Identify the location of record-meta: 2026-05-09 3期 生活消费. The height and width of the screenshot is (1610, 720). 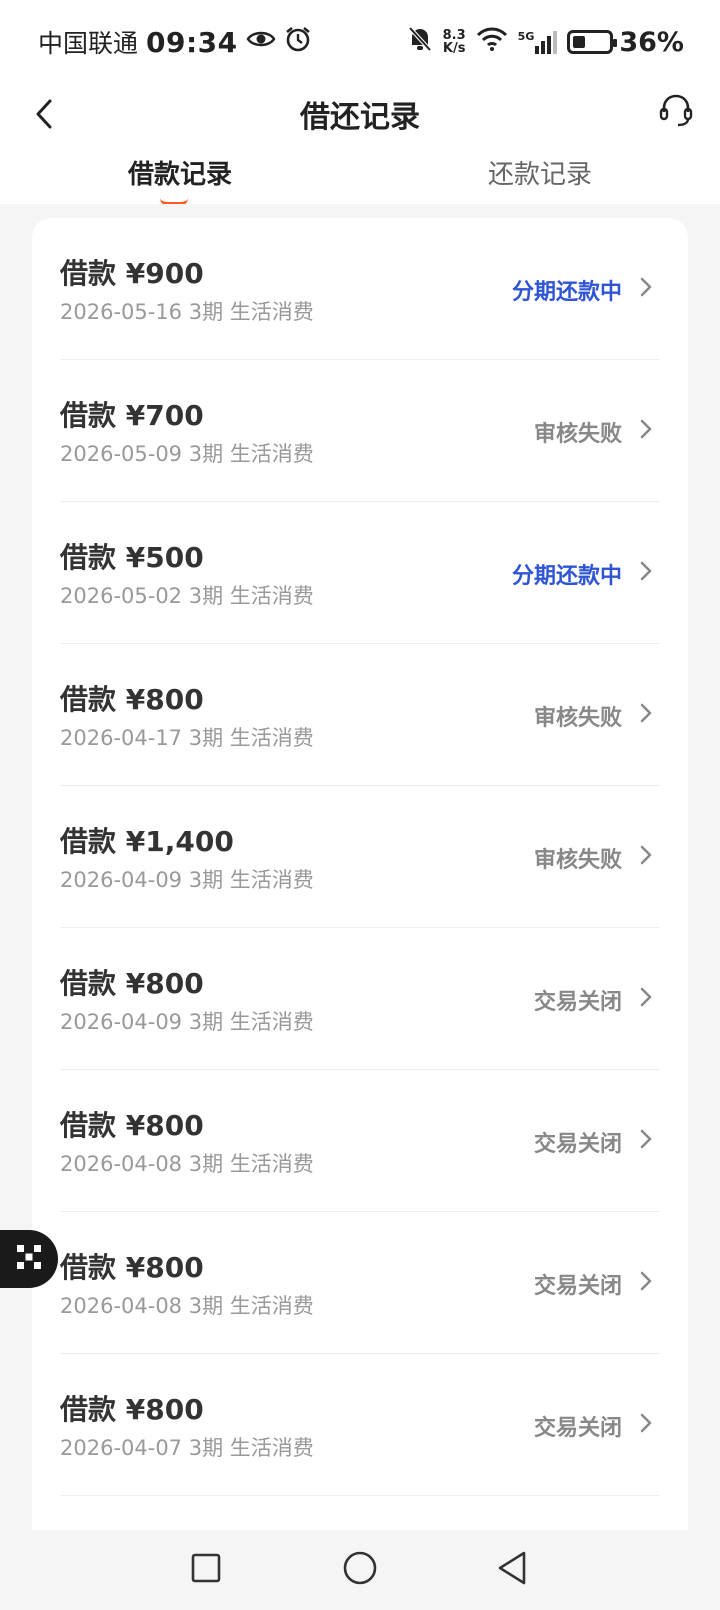
(187, 454).